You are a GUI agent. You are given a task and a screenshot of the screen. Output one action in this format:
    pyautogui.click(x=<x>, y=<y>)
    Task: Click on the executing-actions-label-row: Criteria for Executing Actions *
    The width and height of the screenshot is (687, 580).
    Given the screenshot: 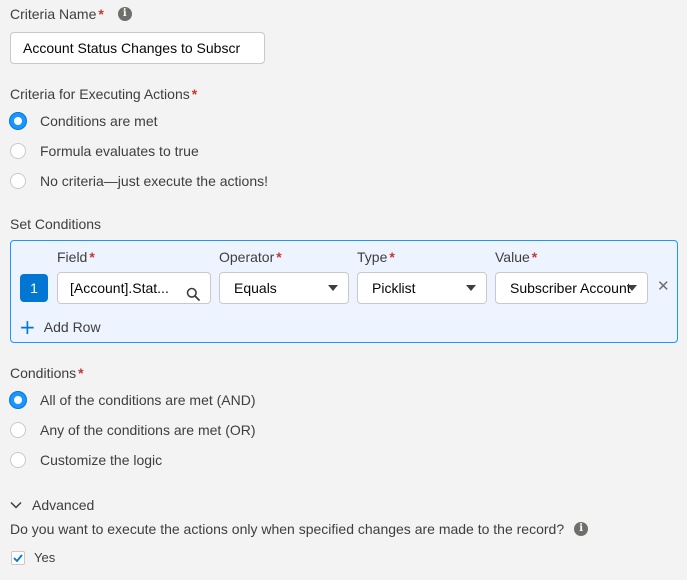 What is the action you would take?
    pyautogui.click(x=103, y=94)
    